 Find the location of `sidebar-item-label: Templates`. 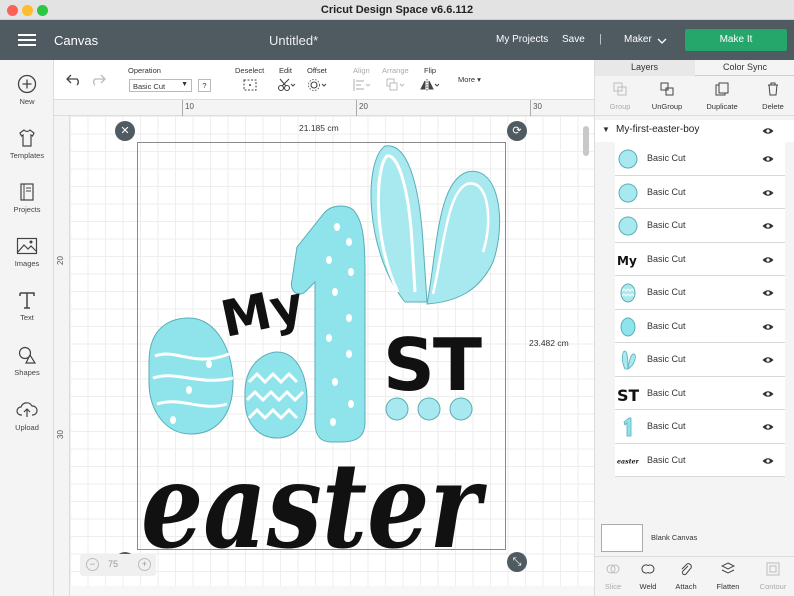

sidebar-item-label: Templates is located at coordinates (27, 155).